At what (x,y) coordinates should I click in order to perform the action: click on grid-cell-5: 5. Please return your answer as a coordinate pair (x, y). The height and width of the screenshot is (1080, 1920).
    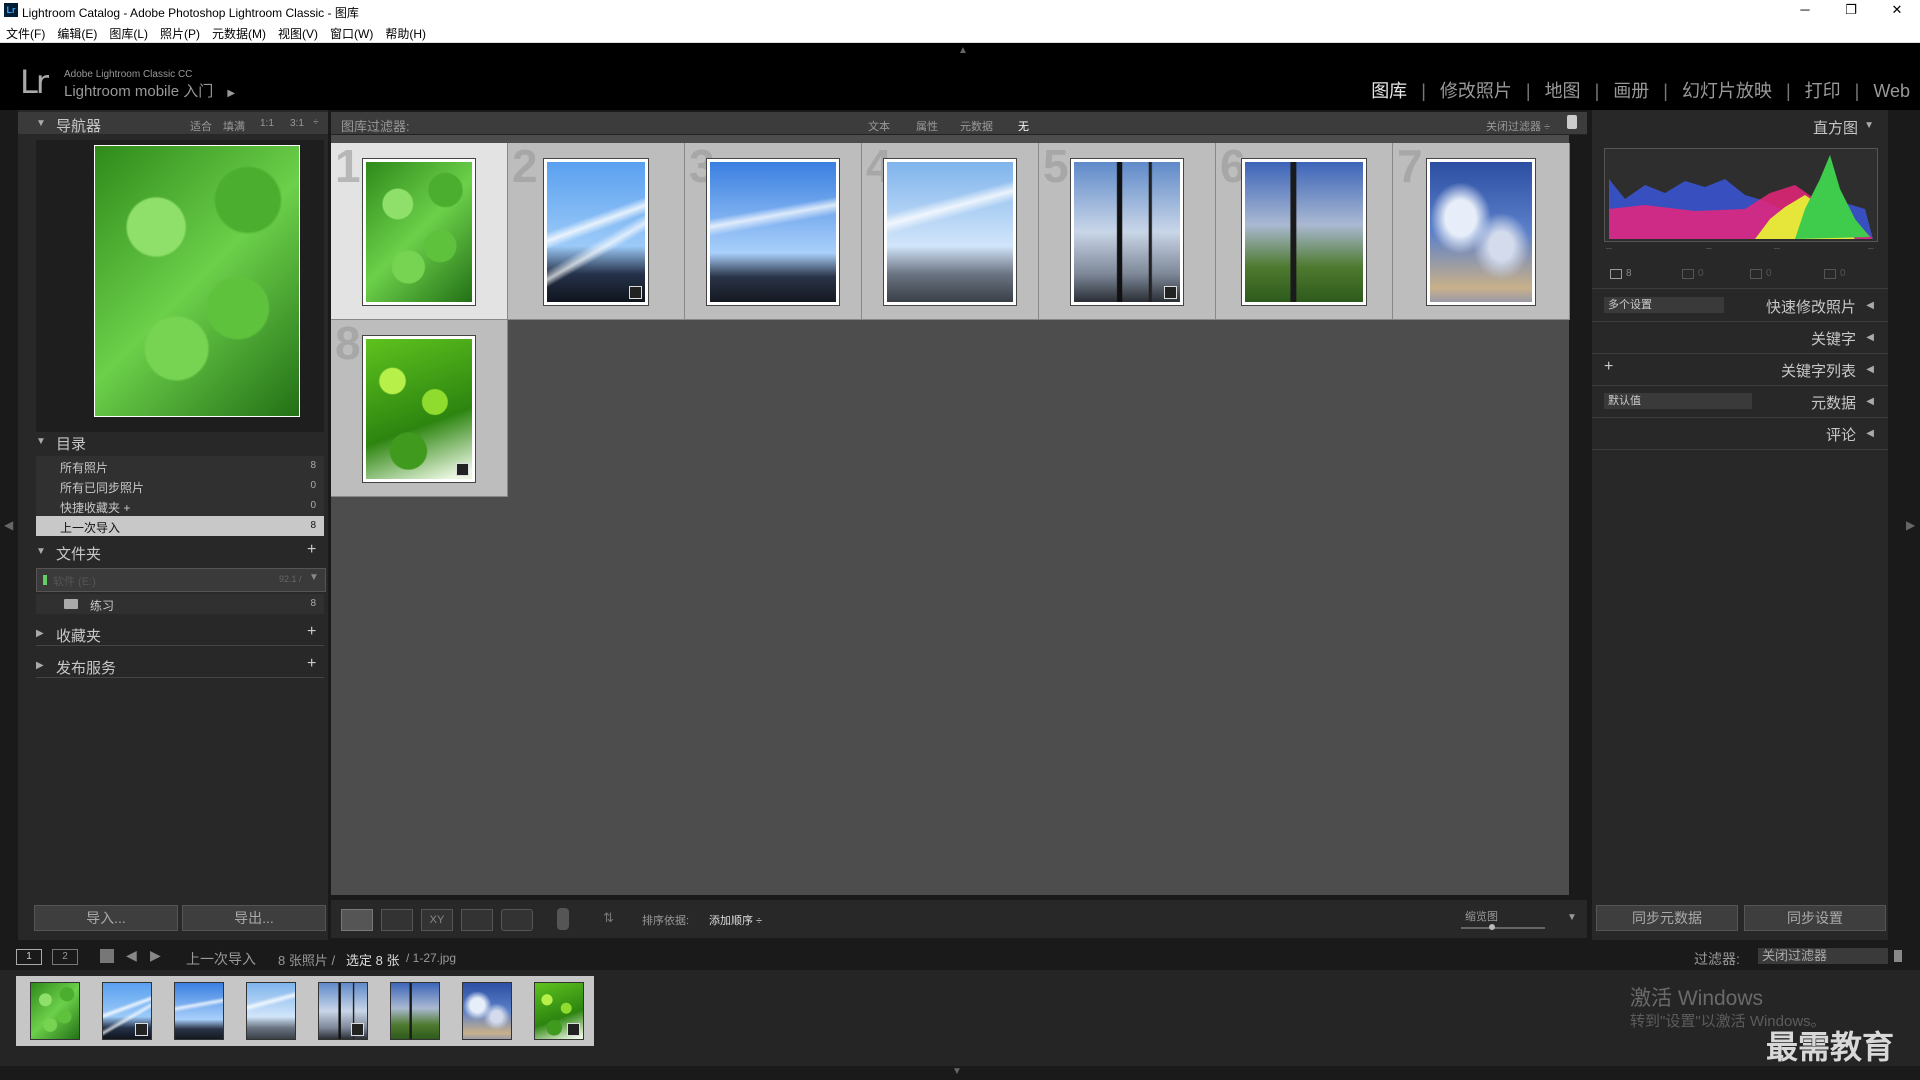
    Looking at the image, I should click on (1127, 230).